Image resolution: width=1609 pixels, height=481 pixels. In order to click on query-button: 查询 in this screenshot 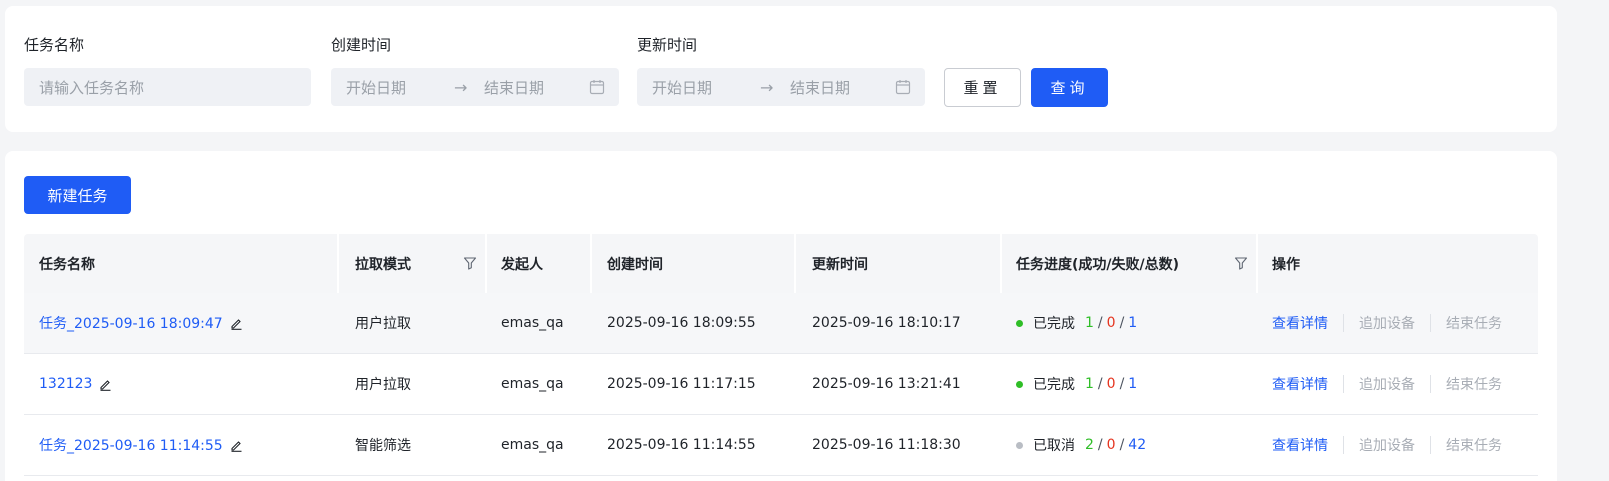, I will do `click(1069, 87)`.